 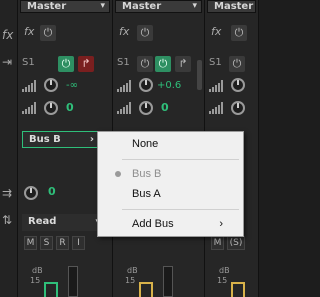 What do you see at coordinates (61, 139) in the screenshot?
I see `bus-select: Bus B ›` at bounding box center [61, 139].